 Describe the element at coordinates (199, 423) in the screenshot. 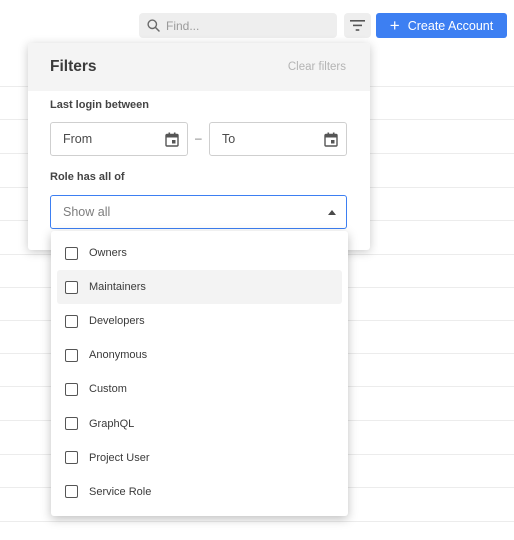

I see `role-option-graphql: GraphQL` at that location.